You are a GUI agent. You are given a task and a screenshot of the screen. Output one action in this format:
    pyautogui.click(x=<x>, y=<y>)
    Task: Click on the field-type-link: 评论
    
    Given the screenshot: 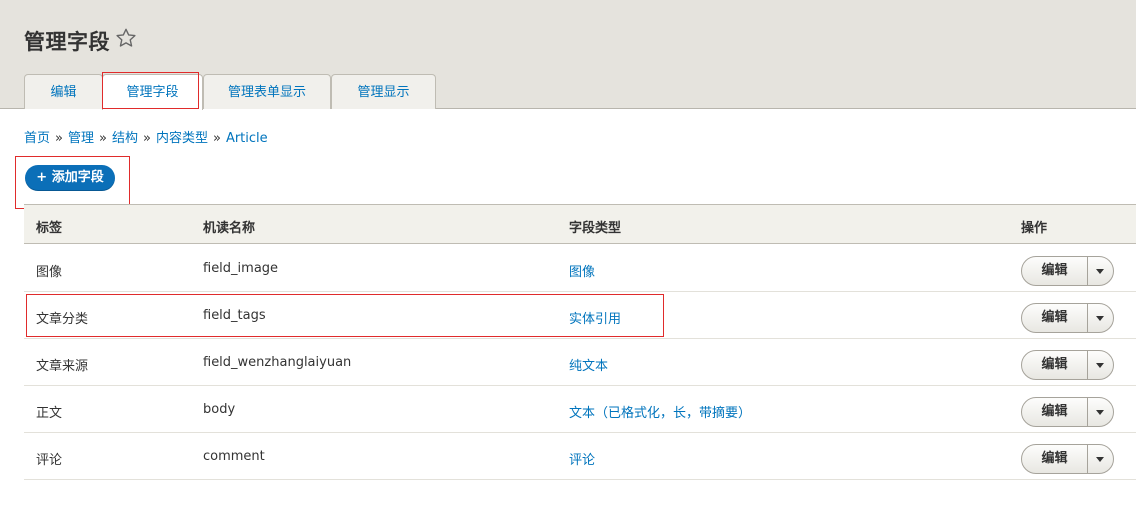 What is the action you would take?
    pyautogui.click(x=582, y=458)
    